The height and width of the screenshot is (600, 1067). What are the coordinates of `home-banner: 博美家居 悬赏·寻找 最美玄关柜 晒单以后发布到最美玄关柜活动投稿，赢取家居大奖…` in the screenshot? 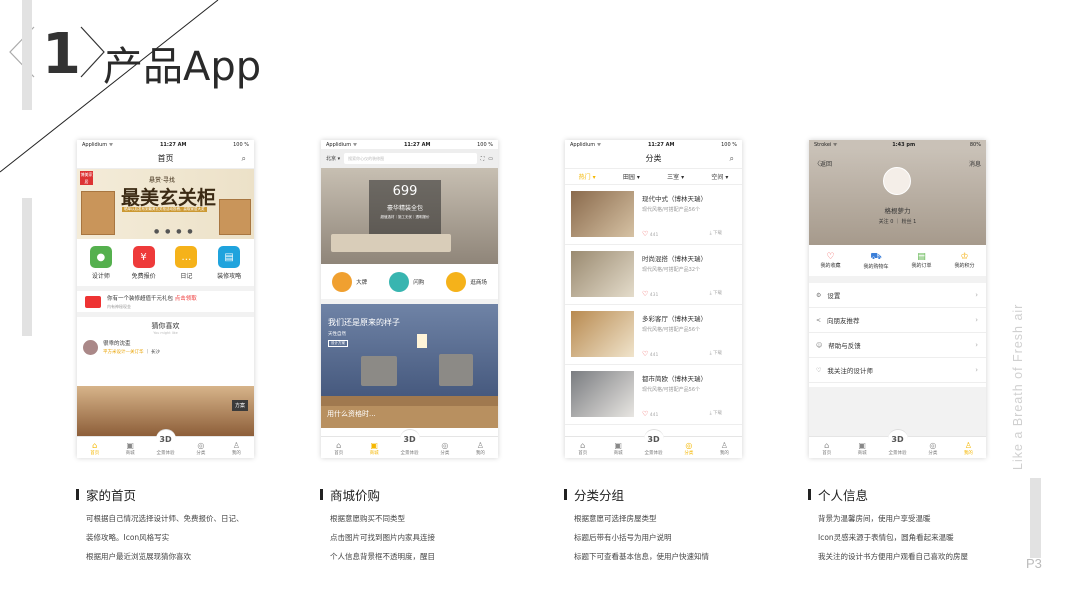 It's located at (165, 204).